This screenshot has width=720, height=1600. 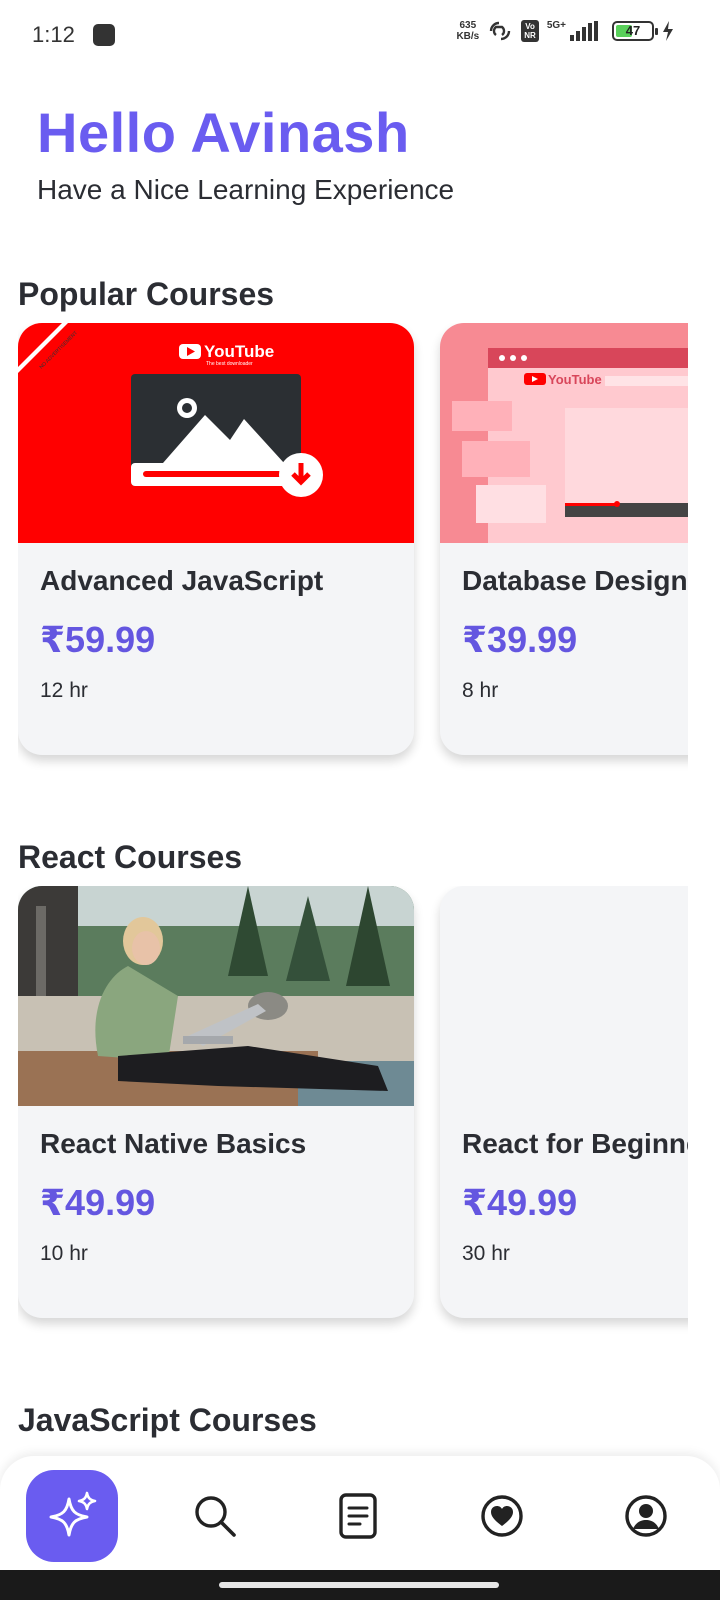 I want to click on search-icon, so click(x=215, y=1516).